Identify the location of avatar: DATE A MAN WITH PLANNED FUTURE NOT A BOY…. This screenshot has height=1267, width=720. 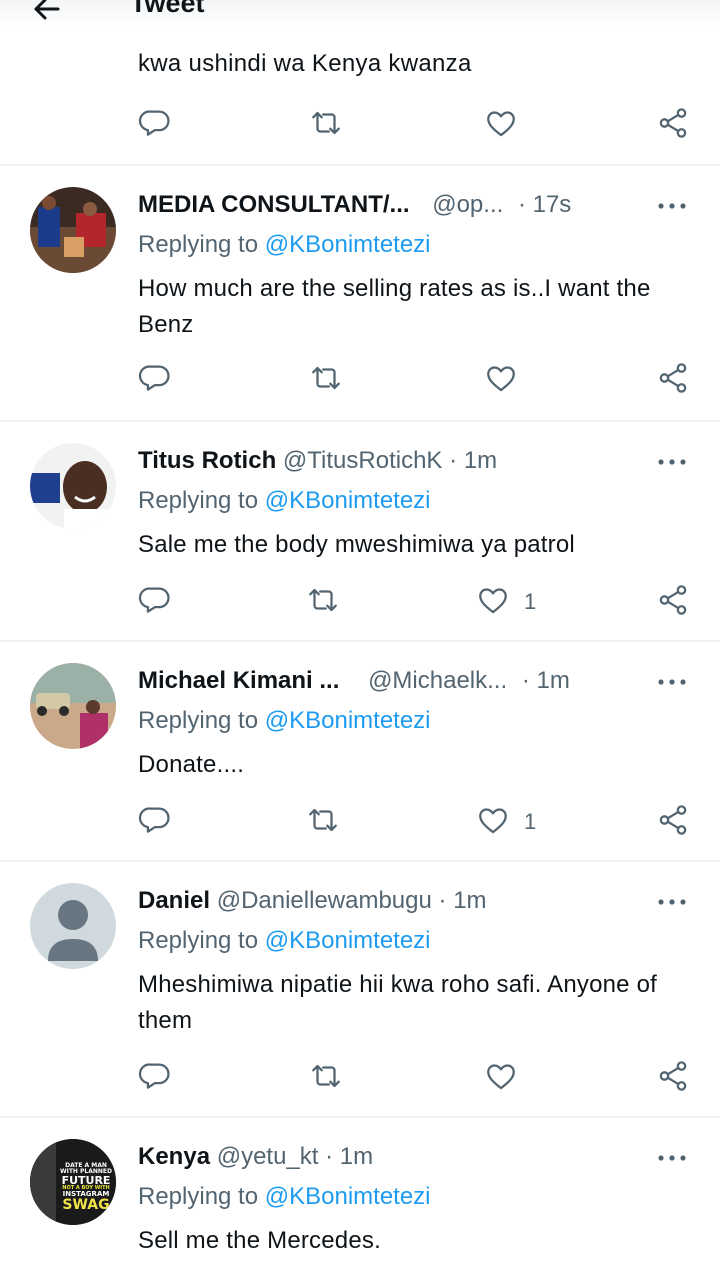
(73, 1182).